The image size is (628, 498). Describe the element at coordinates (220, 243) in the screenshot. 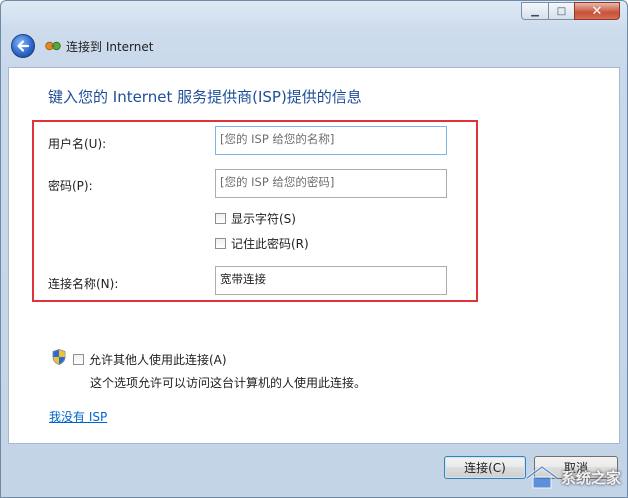

I see `remember-password-checkbox` at that location.